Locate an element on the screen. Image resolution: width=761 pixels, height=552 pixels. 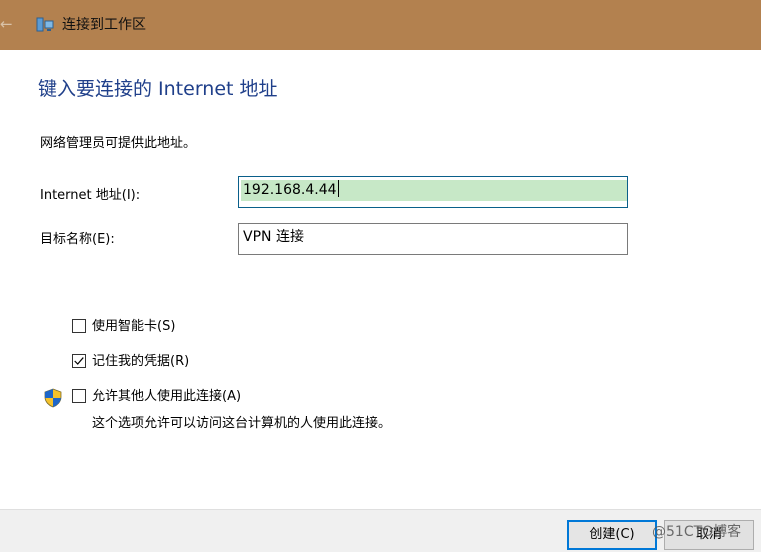
page-heading: 键入要连接的 Internet 地址 is located at coordinates (158, 89).